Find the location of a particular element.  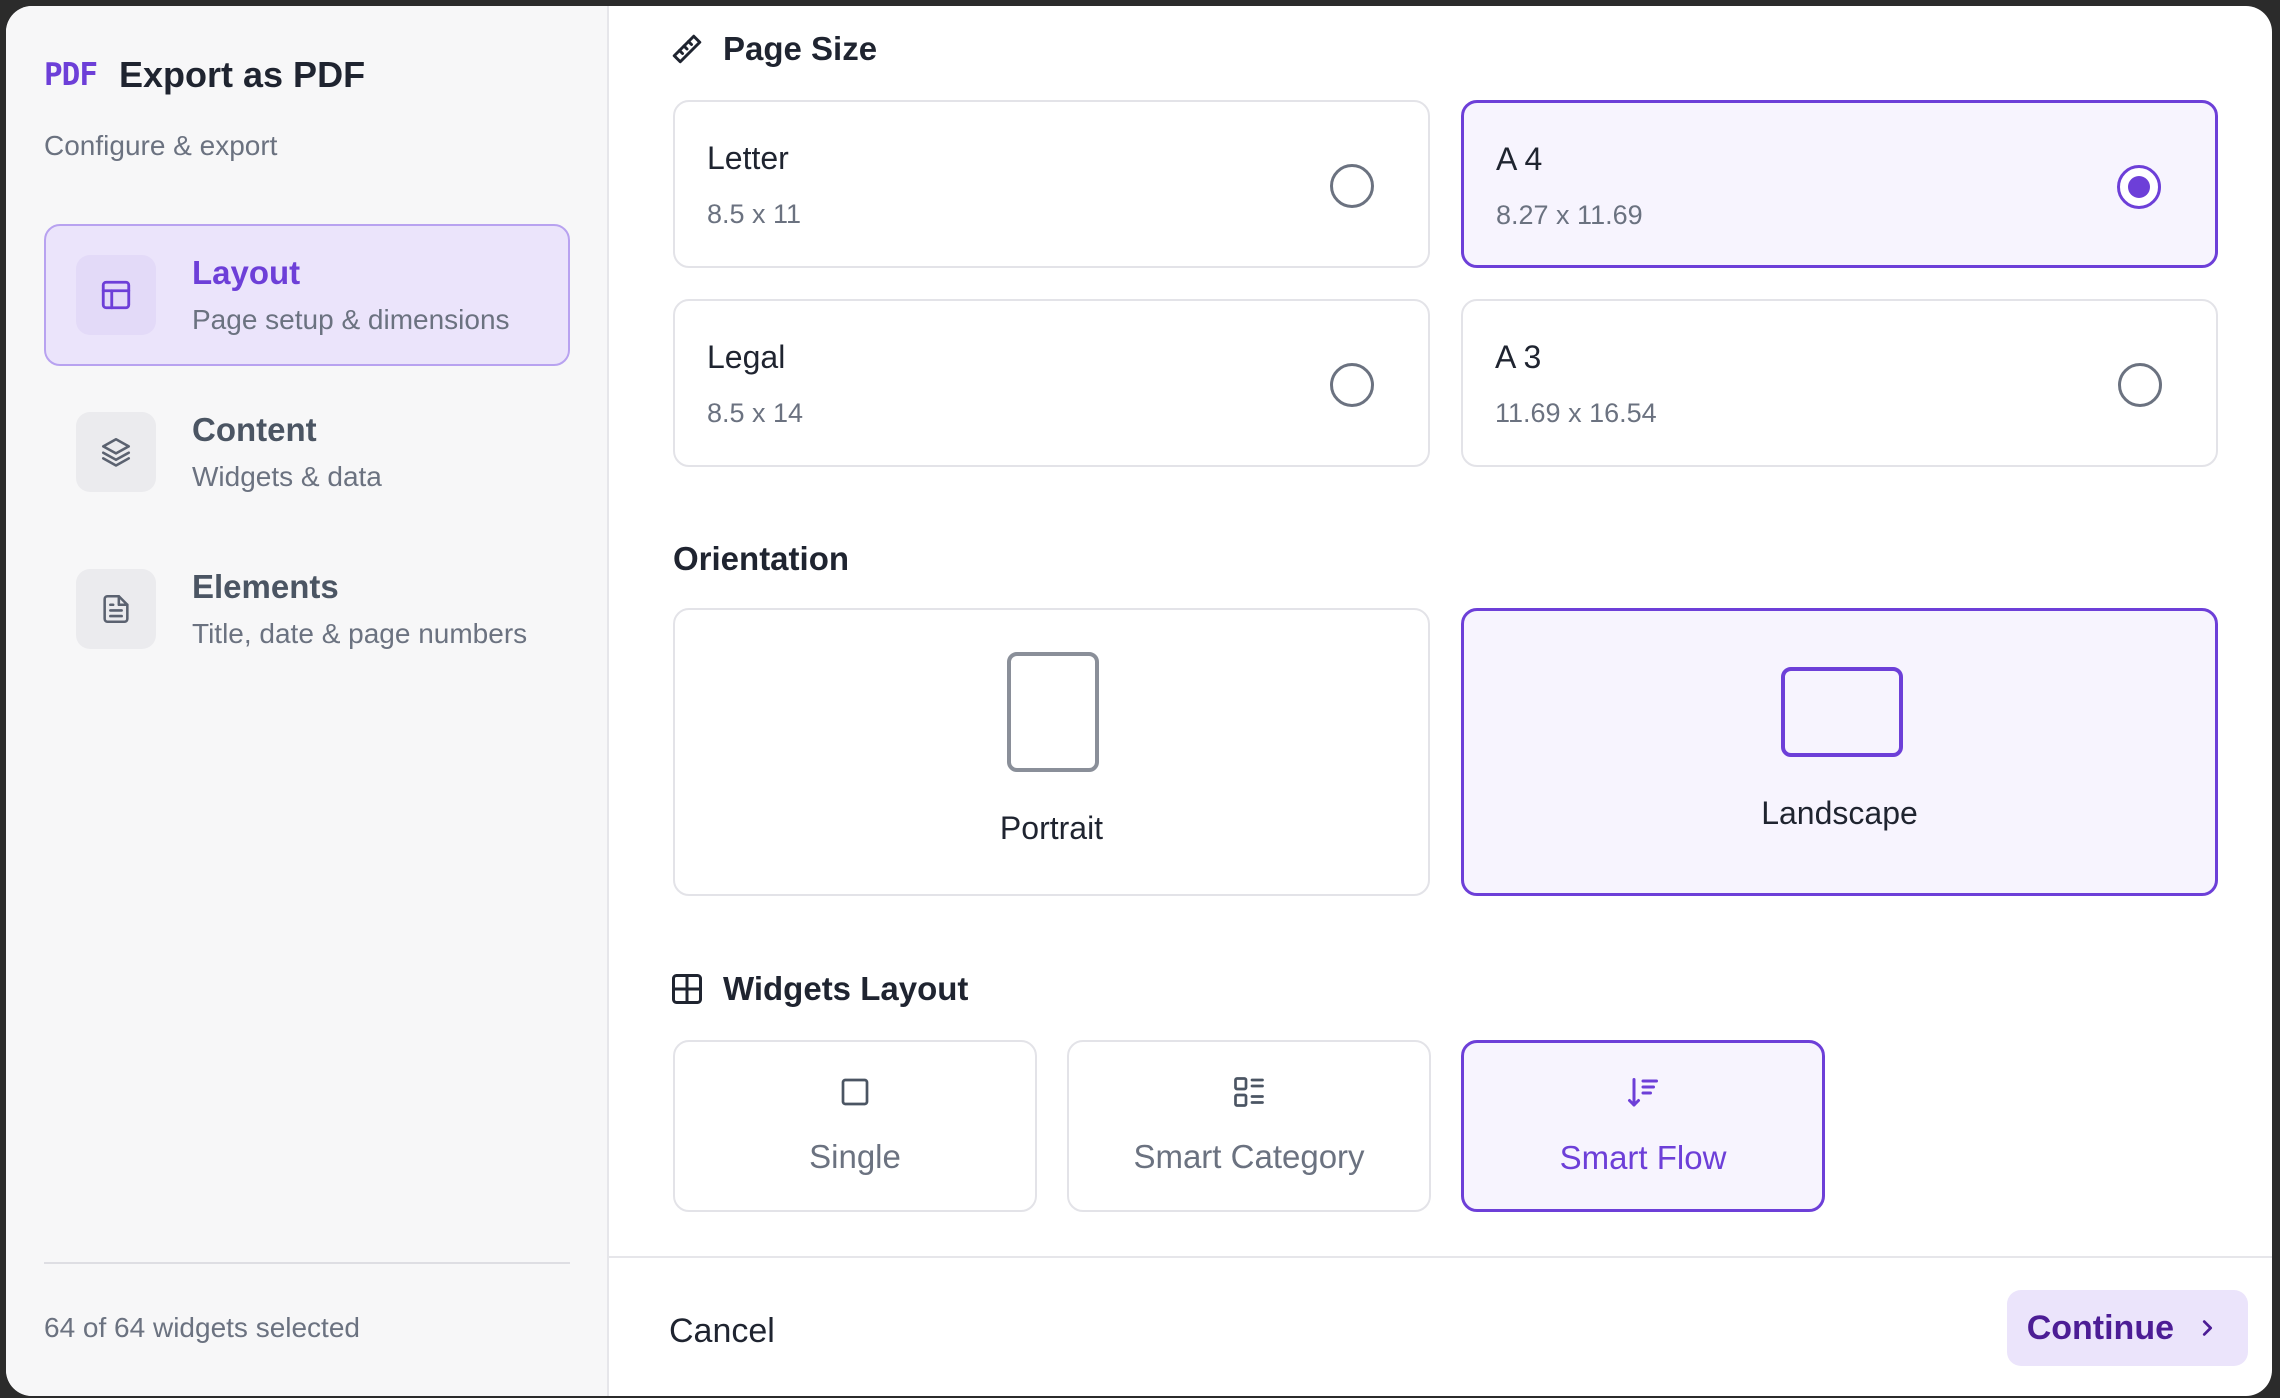

orientation-label: Portrait is located at coordinates (1051, 828).